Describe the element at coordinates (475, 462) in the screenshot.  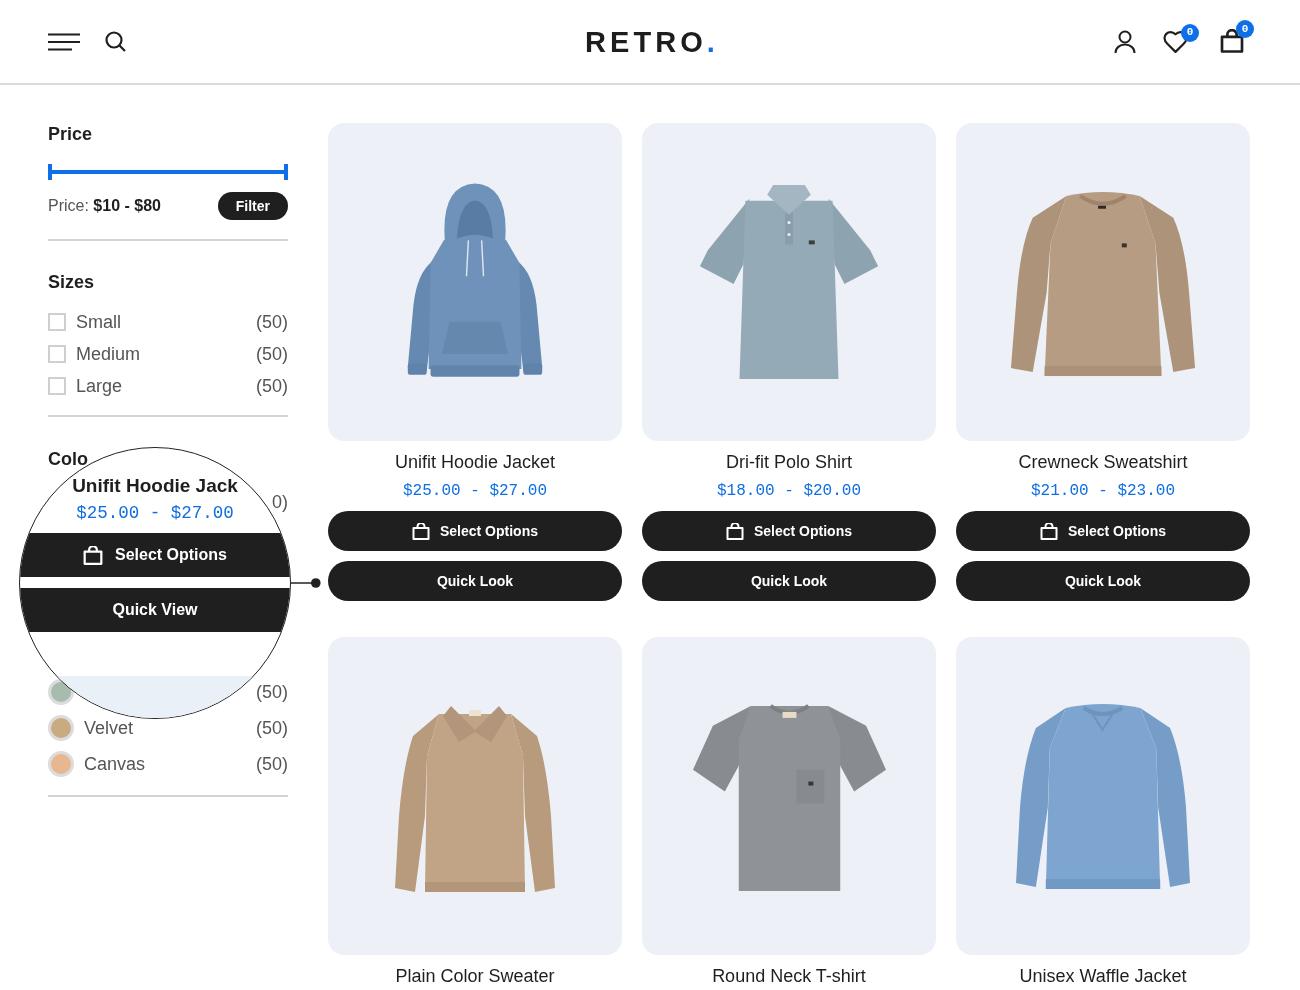
I see `product-title: Unifit Hoodie Jacket` at that location.